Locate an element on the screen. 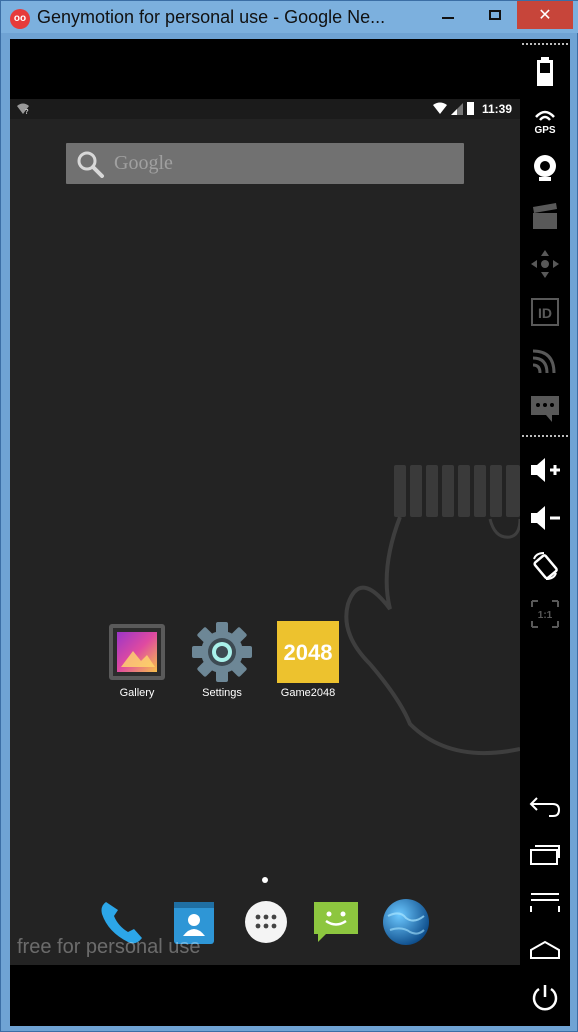  search-icon is located at coordinates (90, 164).